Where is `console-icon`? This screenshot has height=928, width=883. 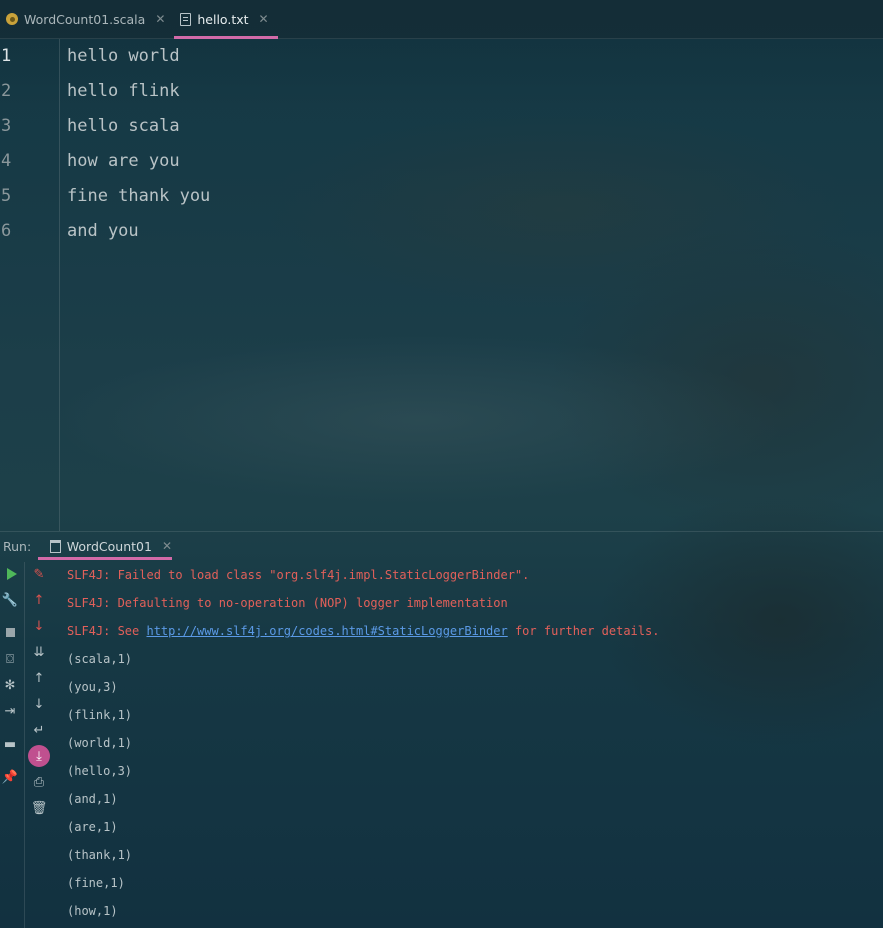
console-icon is located at coordinates (55, 546).